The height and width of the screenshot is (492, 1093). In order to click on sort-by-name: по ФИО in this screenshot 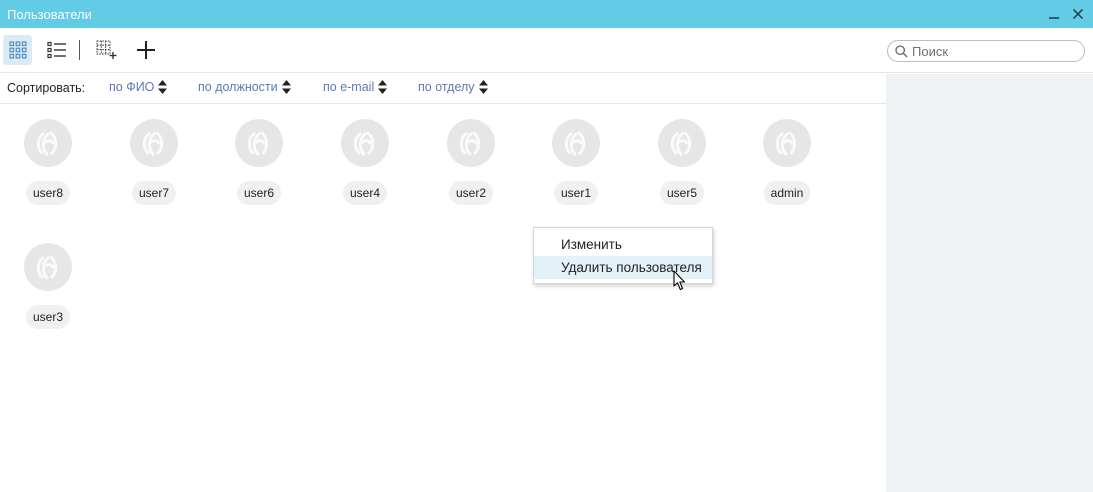, I will do `click(138, 87)`.